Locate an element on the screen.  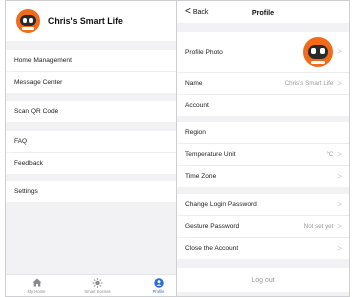
menu-item-settings: Settings > is located at coordinates (97, 191).